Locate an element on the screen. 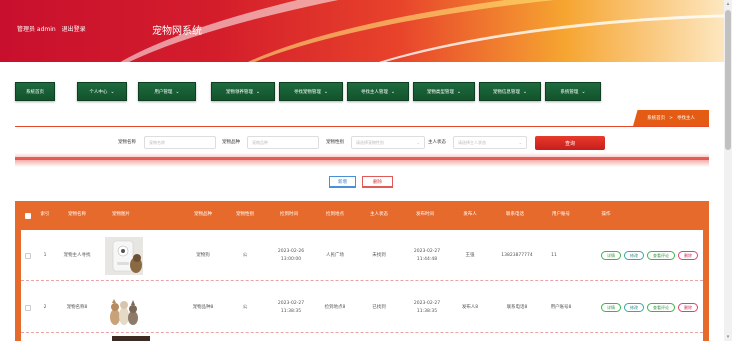  breadcrumb-home: 系统首页 is located at coordinates (656, 118).